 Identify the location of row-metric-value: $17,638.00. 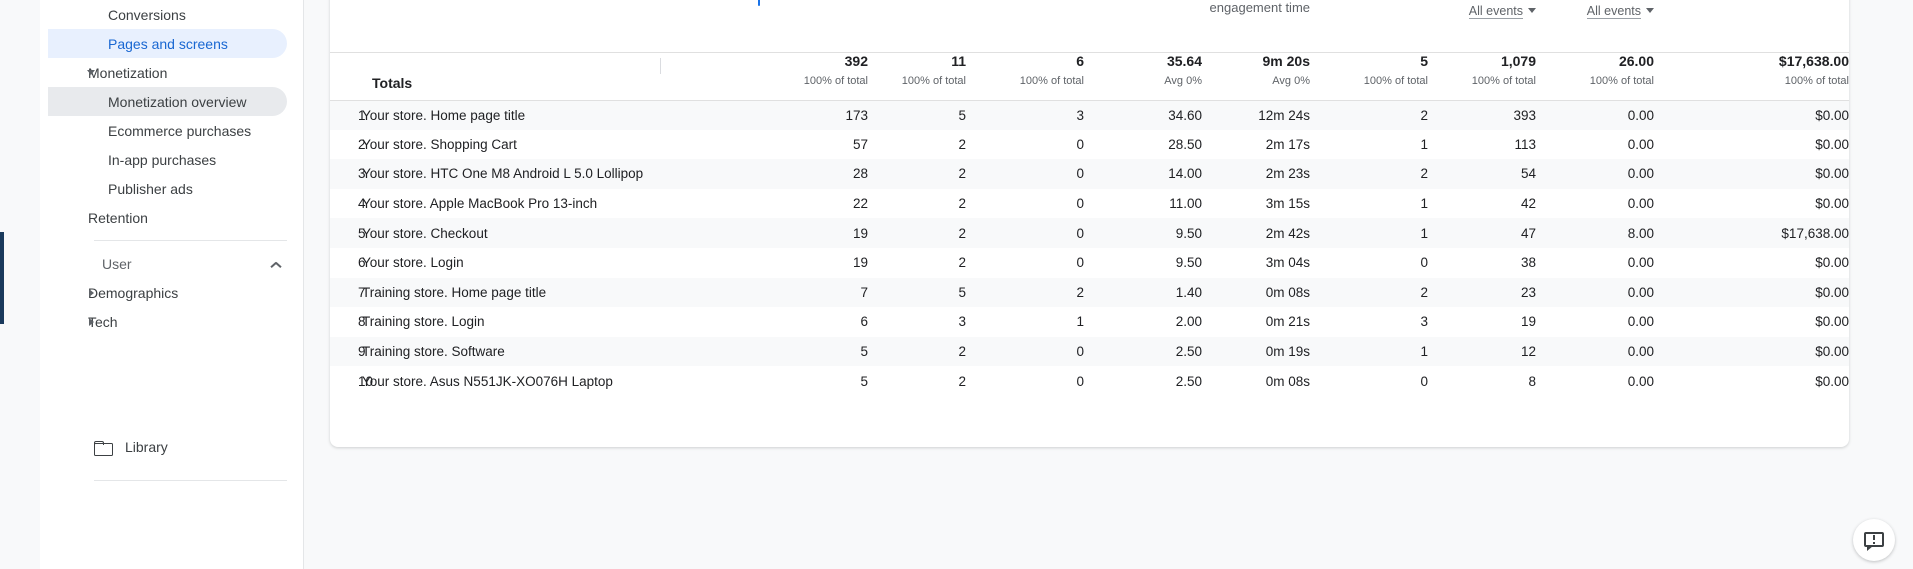
(1751, 233).